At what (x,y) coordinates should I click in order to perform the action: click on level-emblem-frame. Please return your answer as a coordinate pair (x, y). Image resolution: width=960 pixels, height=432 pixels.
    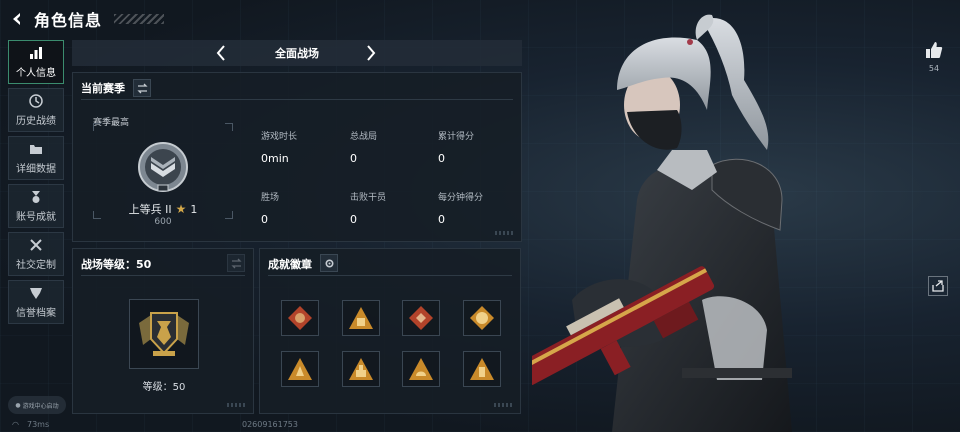
    Looking at the image, I should click on (164, 334).